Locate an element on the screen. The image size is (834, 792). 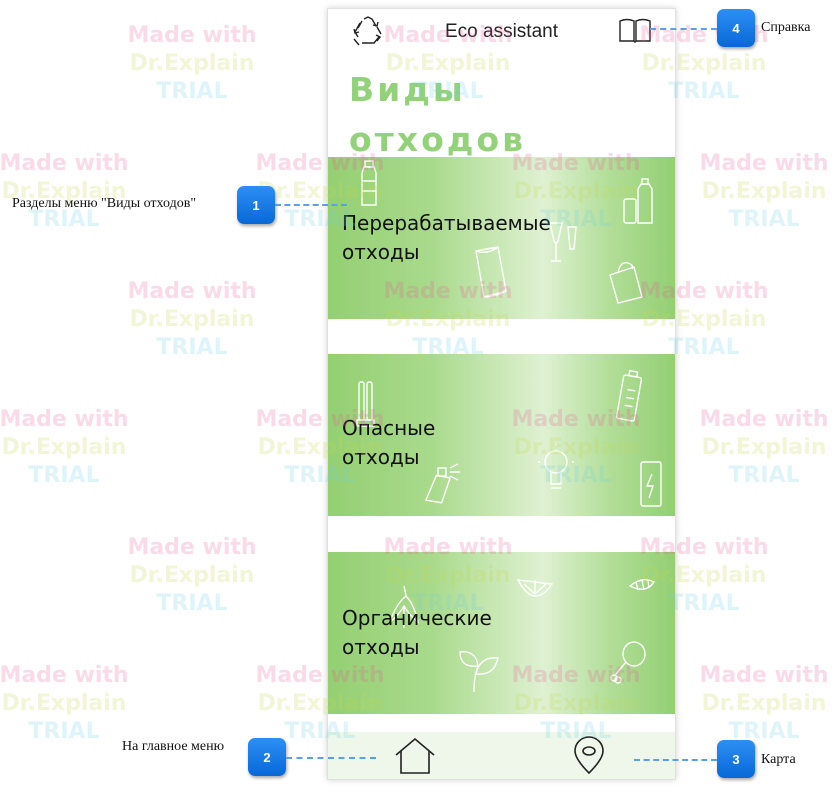
light-bulb-icon is located at coordinates (556, 466).